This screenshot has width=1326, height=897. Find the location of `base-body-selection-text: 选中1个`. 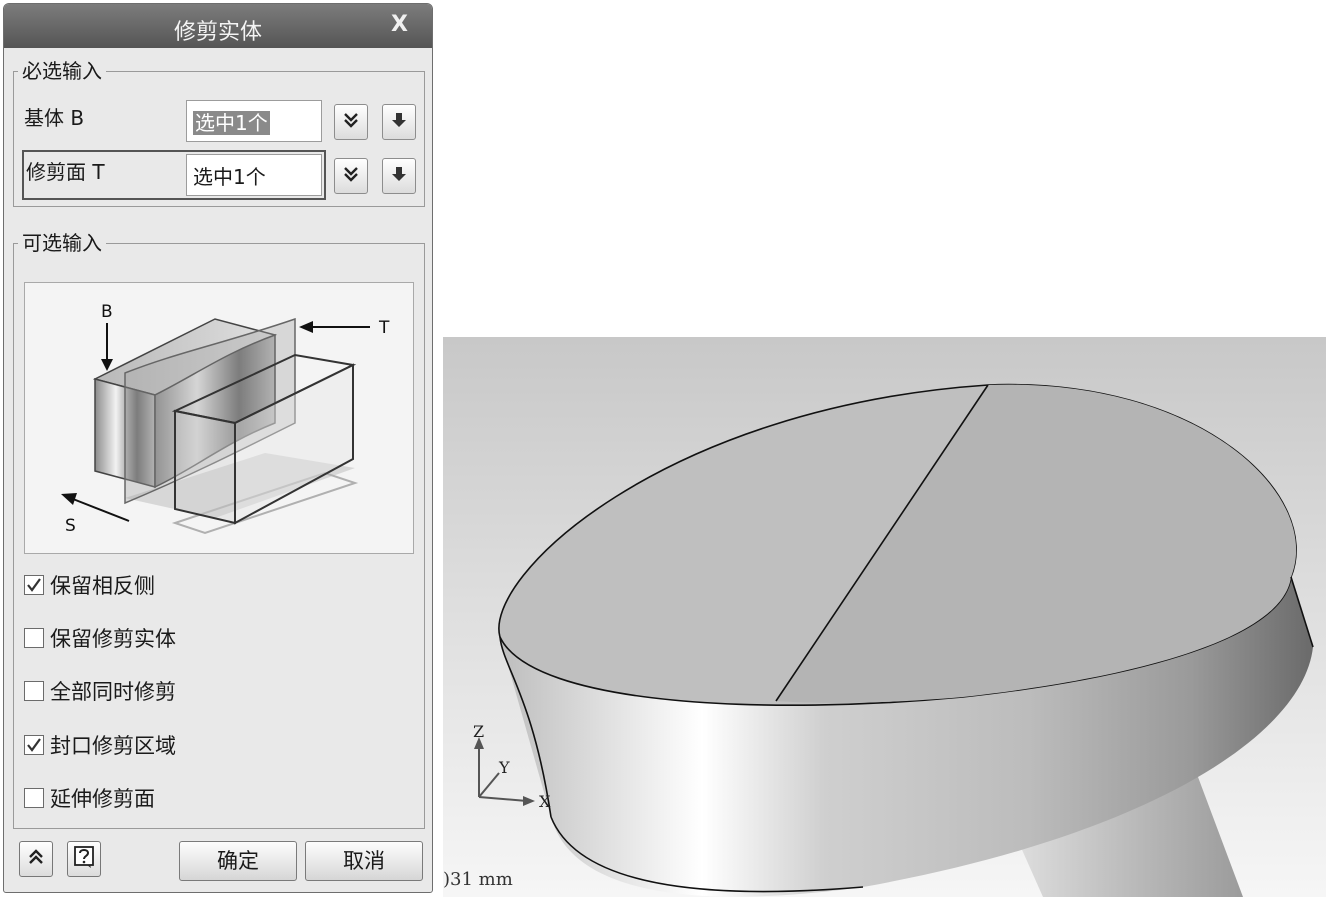

base-body-selection-text: 选中1个 is located at coordinates (231, 123).